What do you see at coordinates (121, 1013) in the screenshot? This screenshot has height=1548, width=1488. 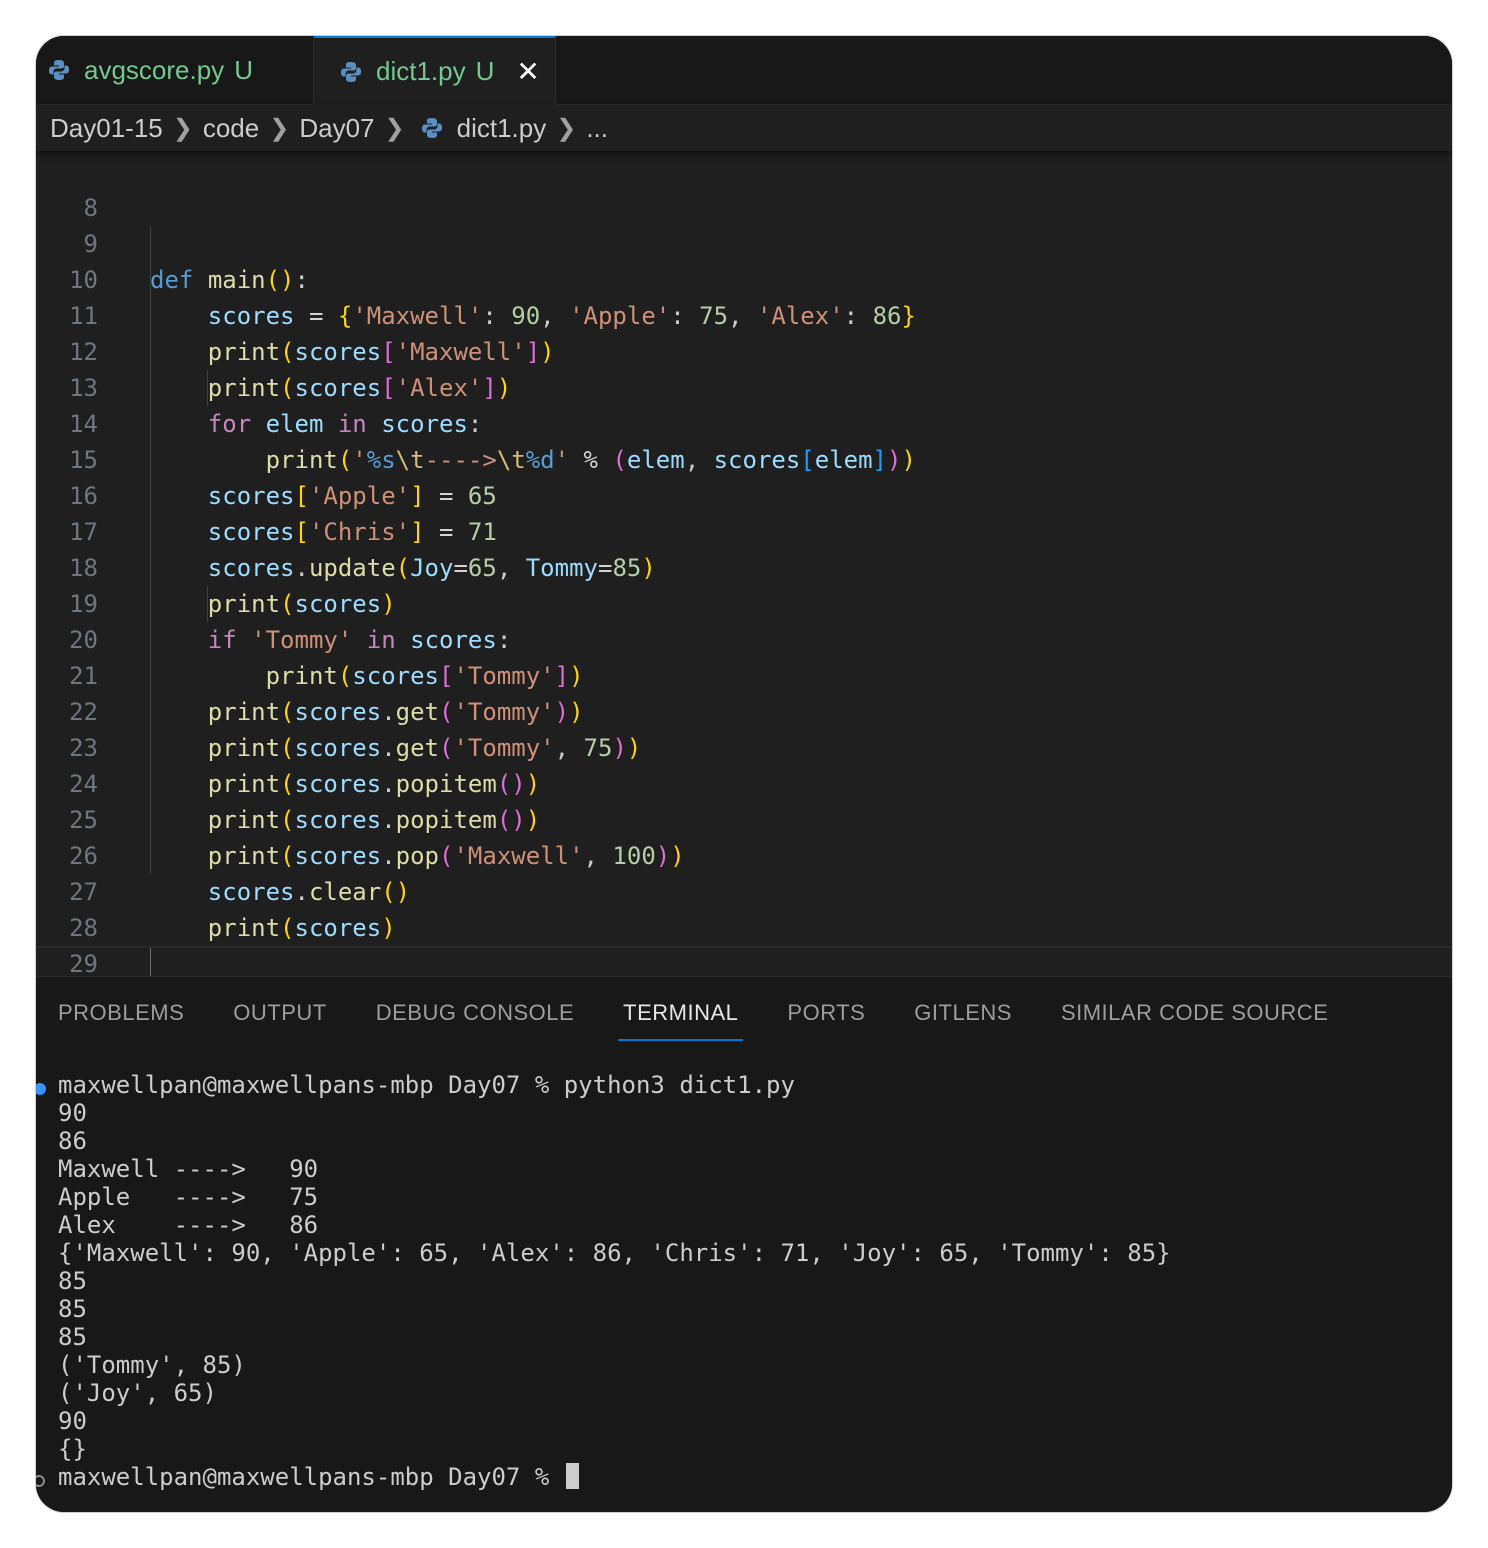 I see `tab-problems: PROBLEMS` at bounding box center [121, 1013].